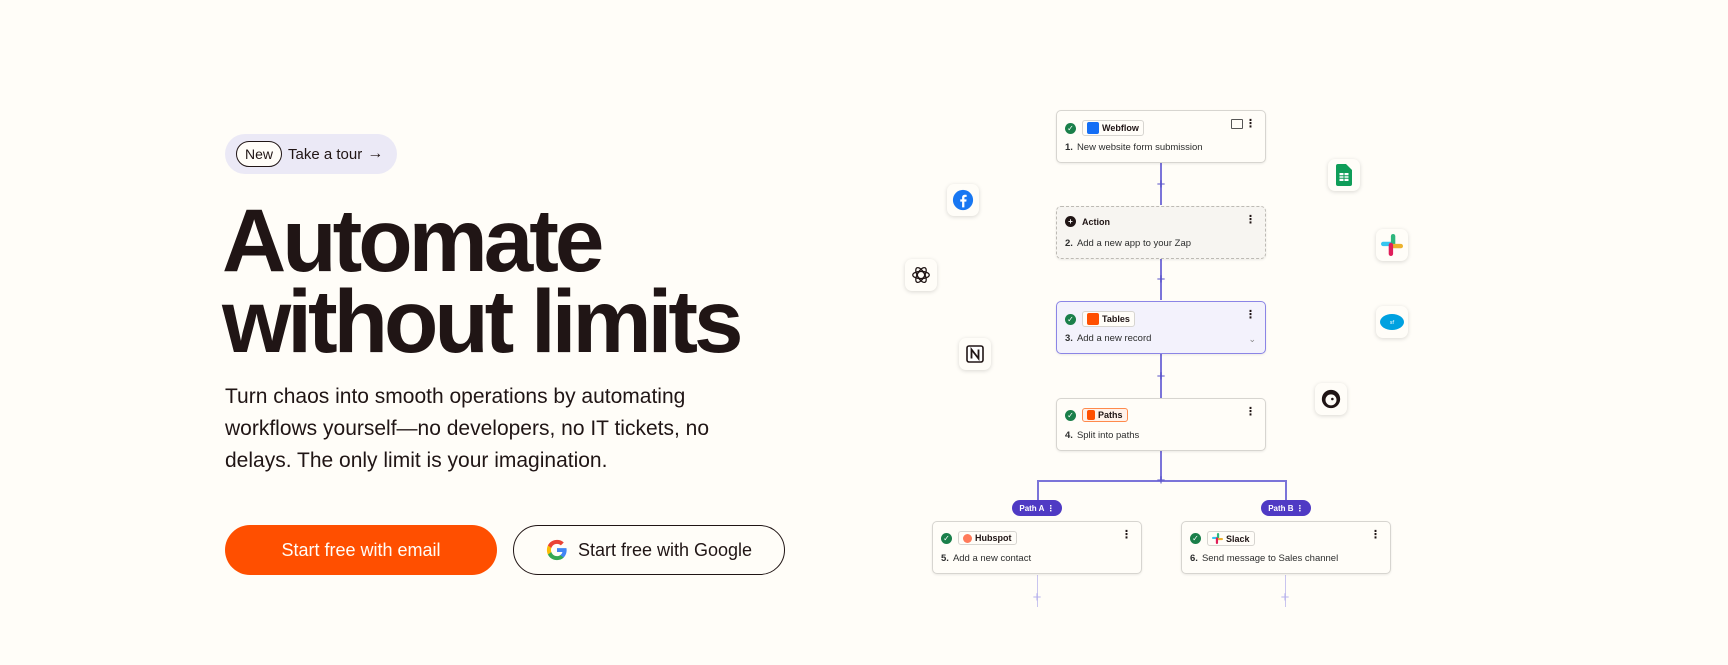  What do you see at coordinates (1108, 435) in the screenshot?
I see `step-text: Split into paths` at bounding box center [1108, 435].